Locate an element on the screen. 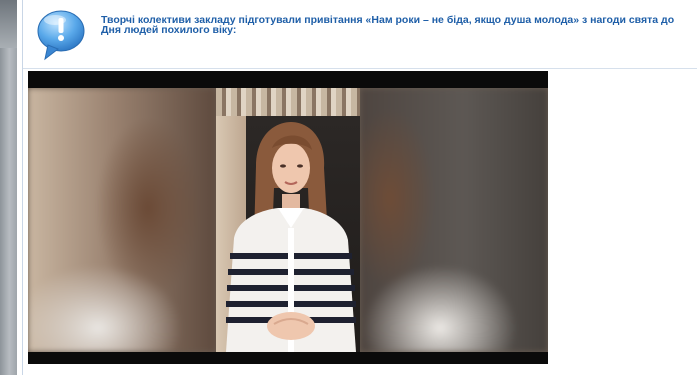  presenter-figure is located at coordinates (291, 237).